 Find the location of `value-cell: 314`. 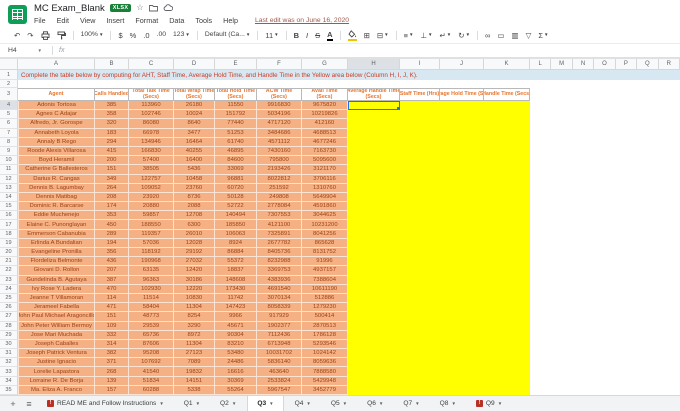

value-cell: 314 is located at coordinates (112, 344).